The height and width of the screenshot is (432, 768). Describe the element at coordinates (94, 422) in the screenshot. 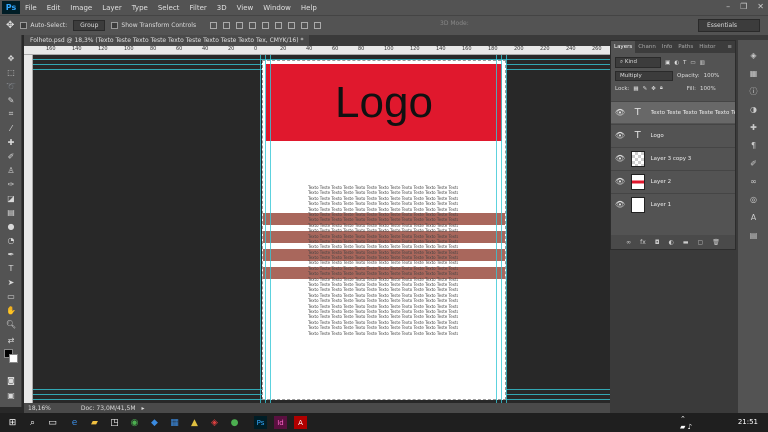

I see `explorer-icon: ▰` at that location.